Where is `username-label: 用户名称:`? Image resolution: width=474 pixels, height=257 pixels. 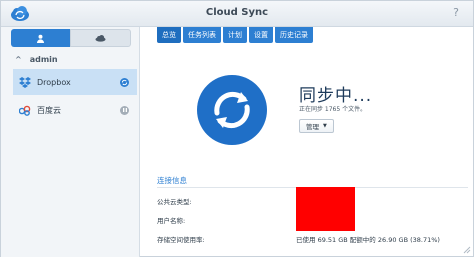
username-label: 用户名称: is located at coordinates (171, 221).